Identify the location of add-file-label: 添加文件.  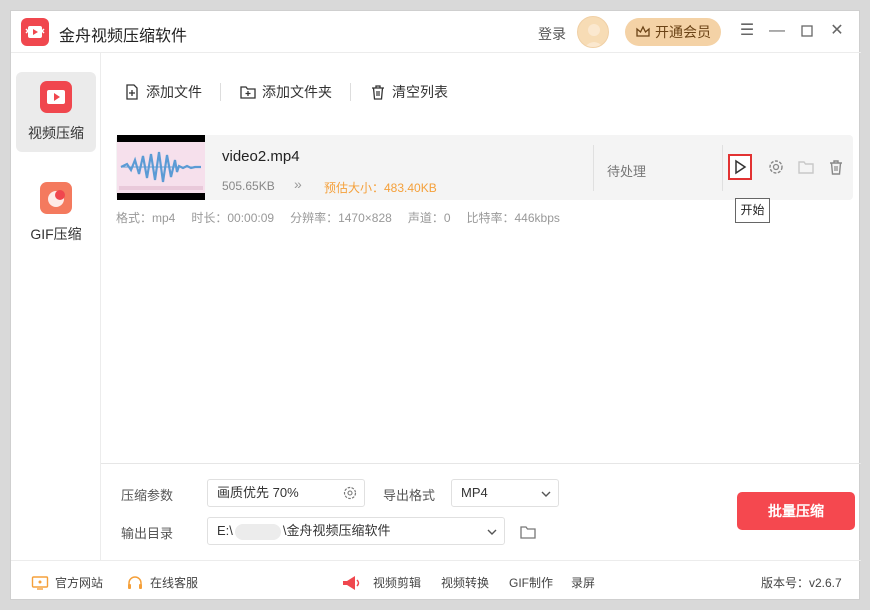
(174, 92).